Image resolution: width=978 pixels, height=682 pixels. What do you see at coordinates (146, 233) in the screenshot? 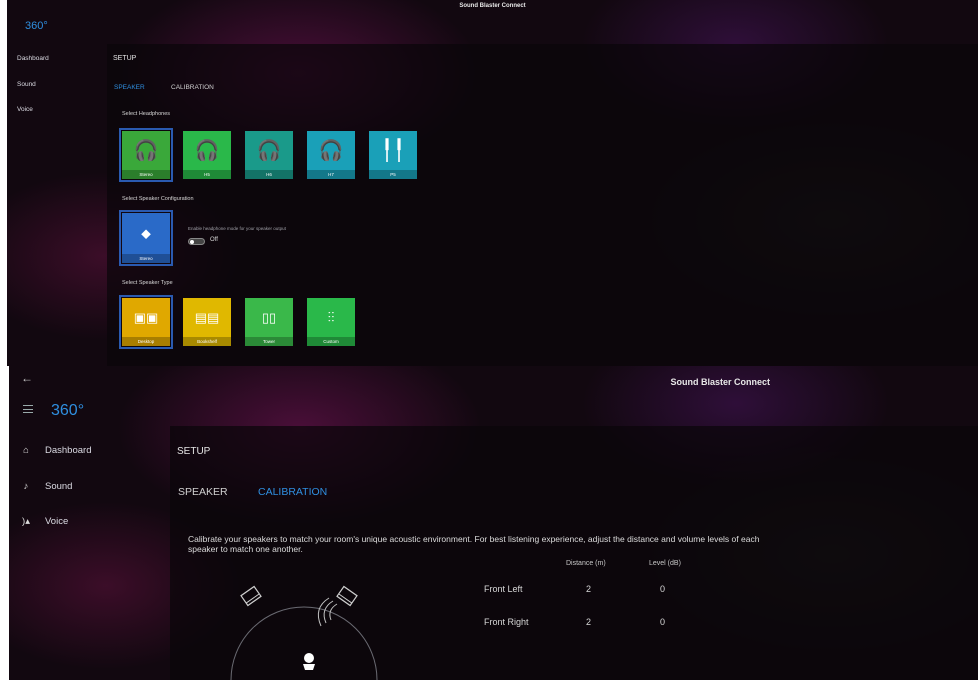
I see `stereo-layout-icon: ⬥` at bounding box center [146, 233].